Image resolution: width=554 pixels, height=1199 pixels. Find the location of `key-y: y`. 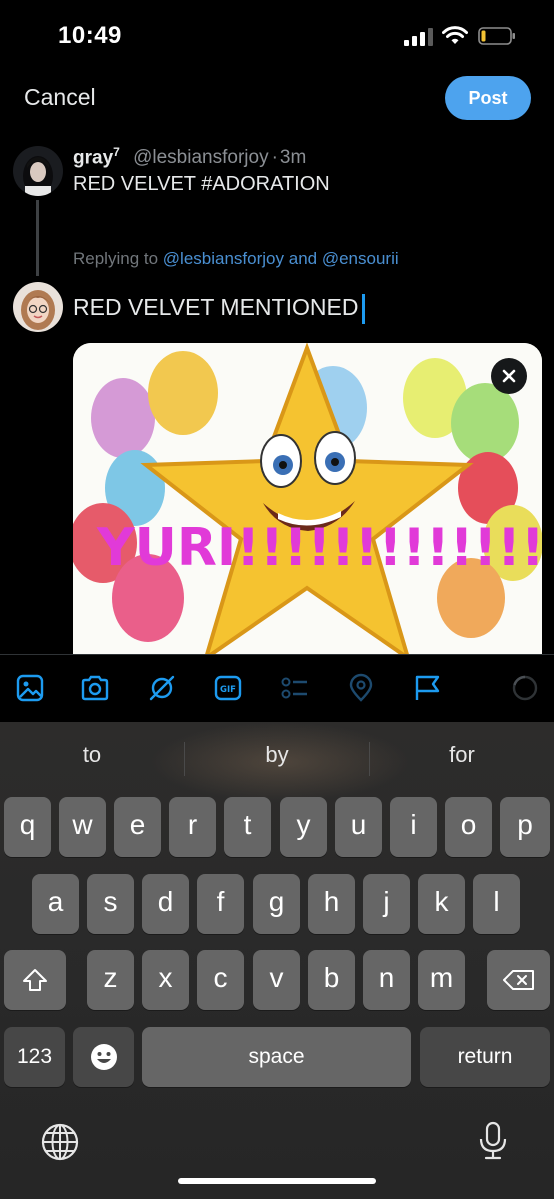

key-y: y is located at coordinates (303, 827).